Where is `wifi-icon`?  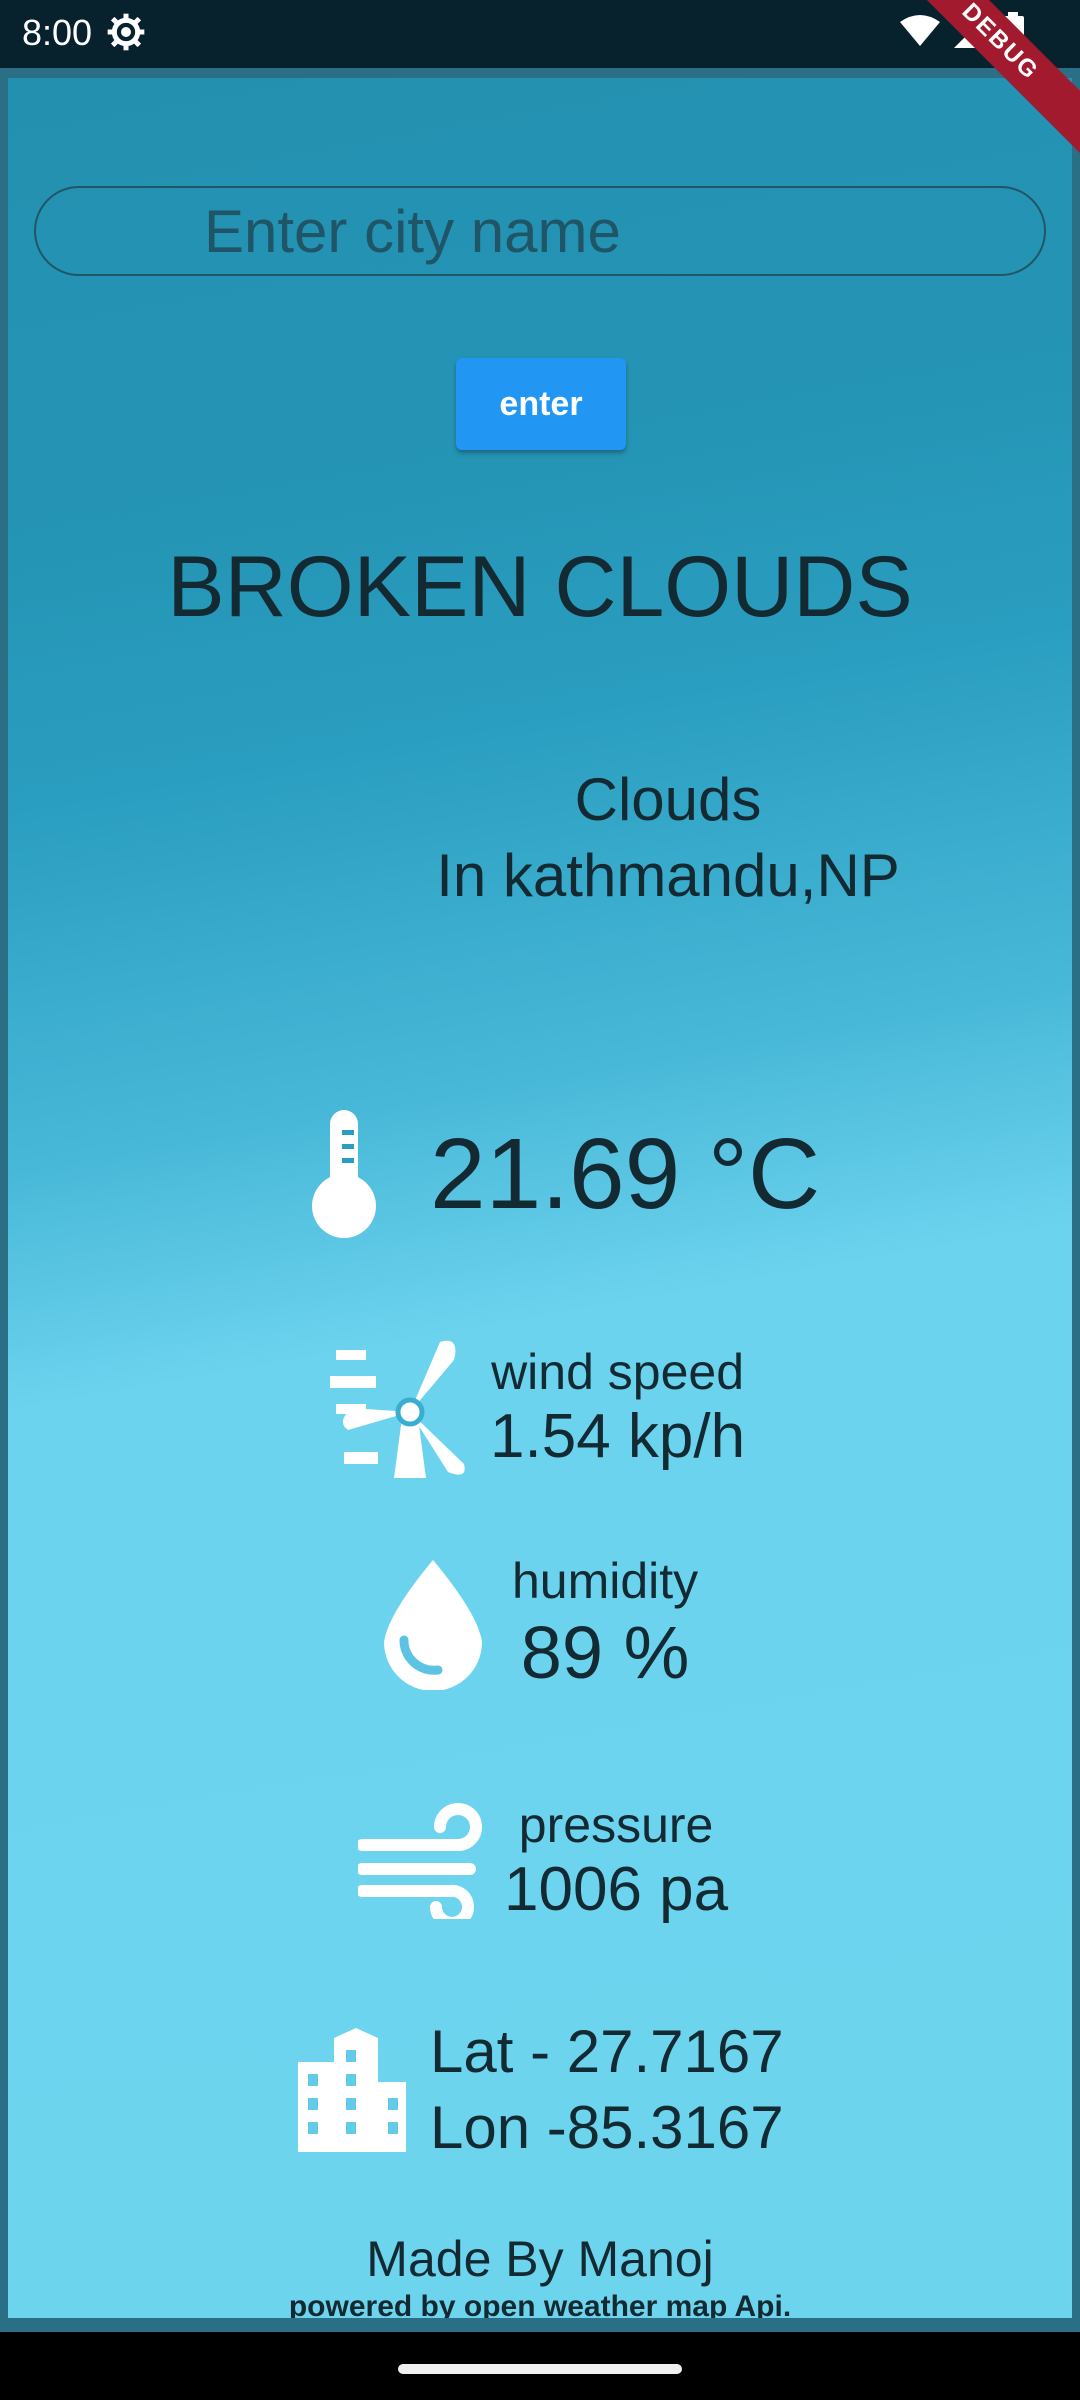
wifi-icon is located at coordinates (920, 30).